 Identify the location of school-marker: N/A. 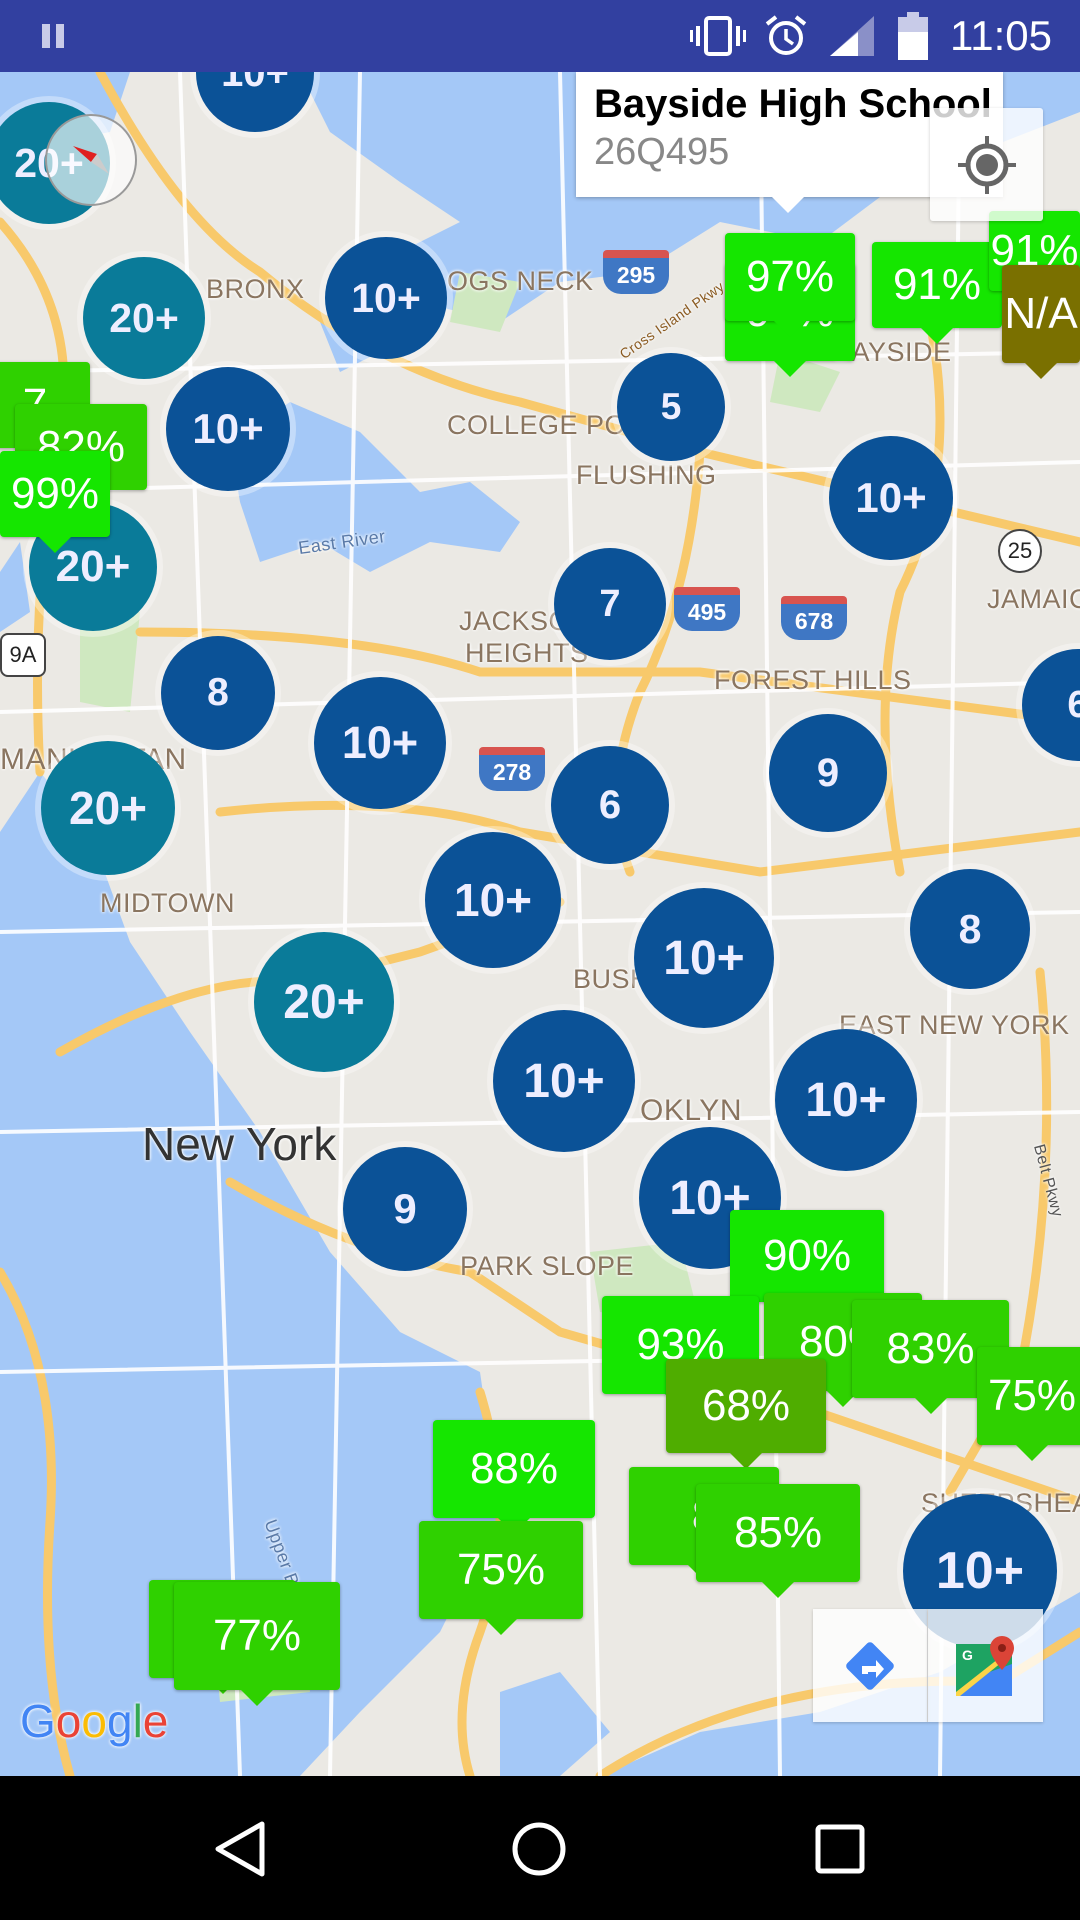
(1041, 322).